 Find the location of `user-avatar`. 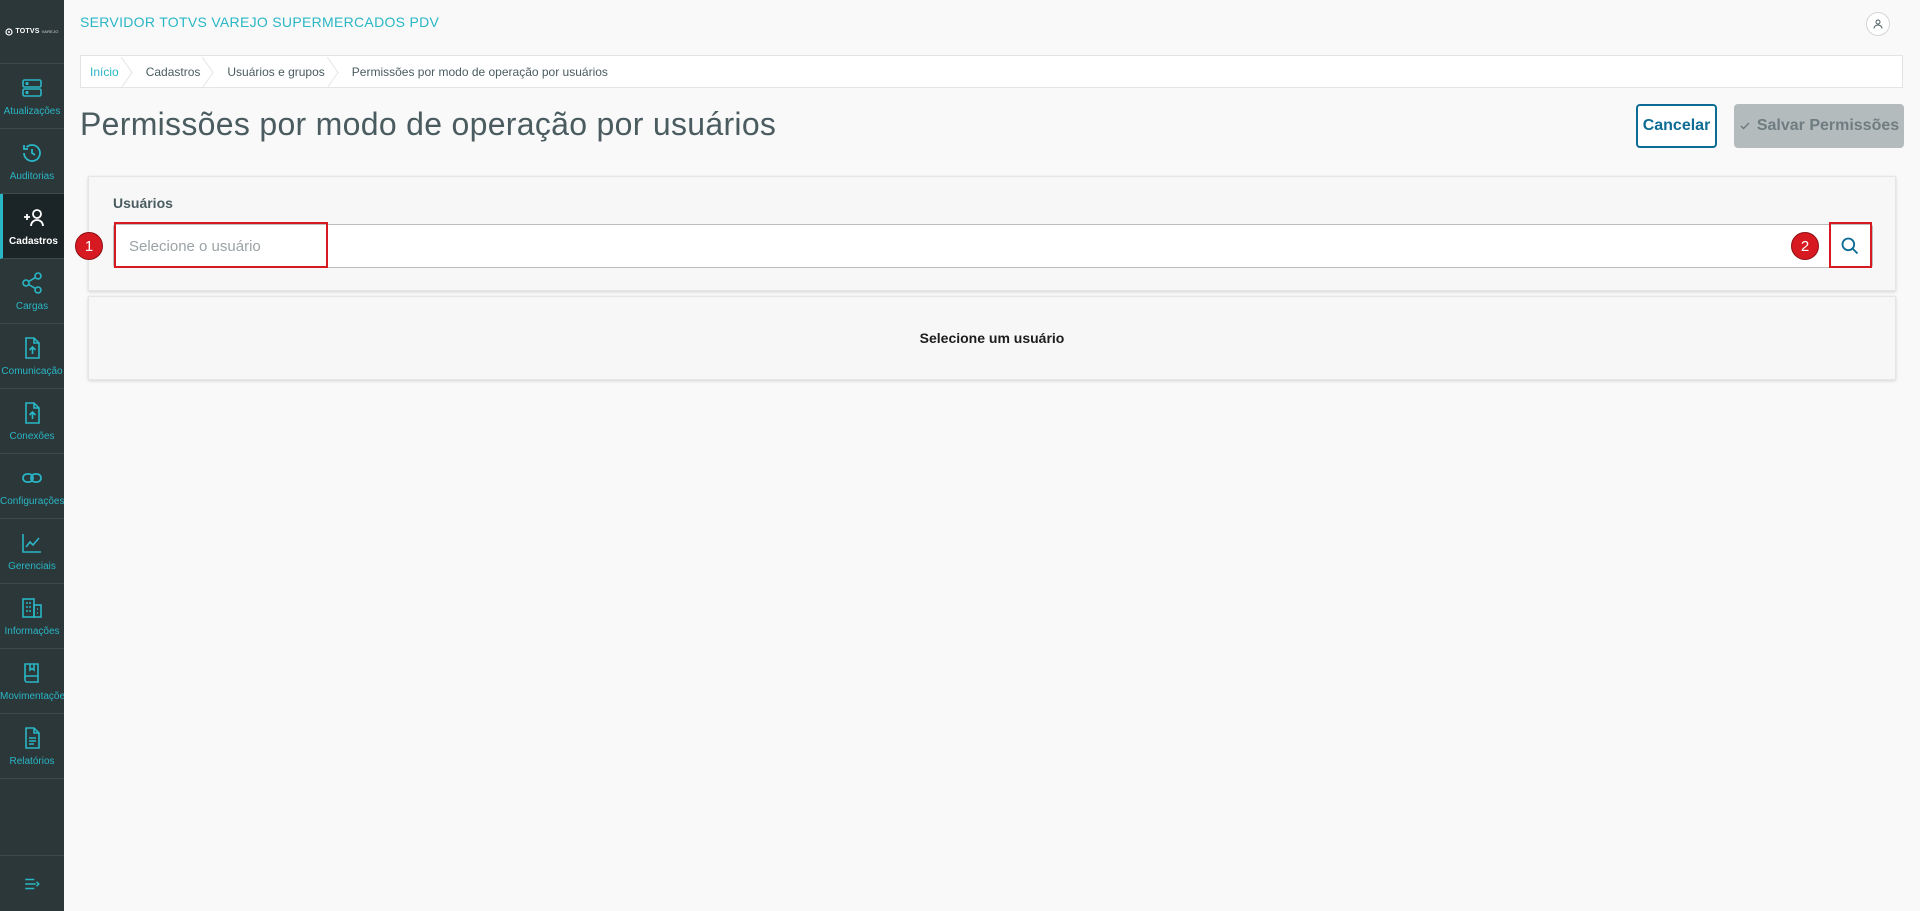

user-avatar is located at coordinates (1878, 24).